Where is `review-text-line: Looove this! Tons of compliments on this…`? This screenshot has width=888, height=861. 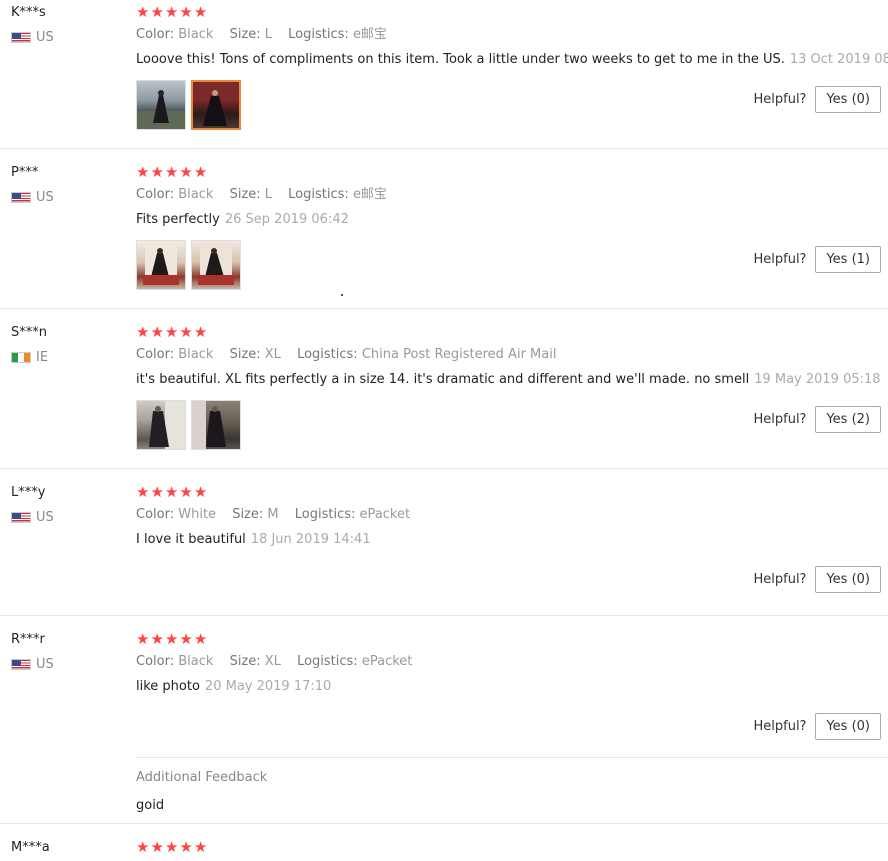
review-text-line: Looove this! Tons of compliments on this… is located at coordinates (512, 60).